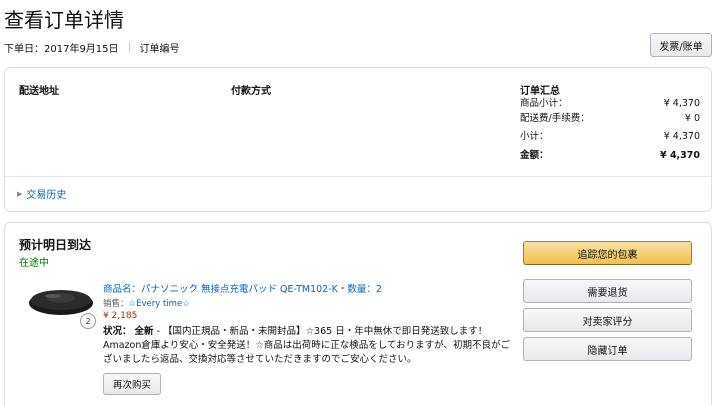  What do you see at coordinates (607, 253) in the screenshot?
I see `track-package-button: 追踪您的包裹` at bounding box center [607, 253].